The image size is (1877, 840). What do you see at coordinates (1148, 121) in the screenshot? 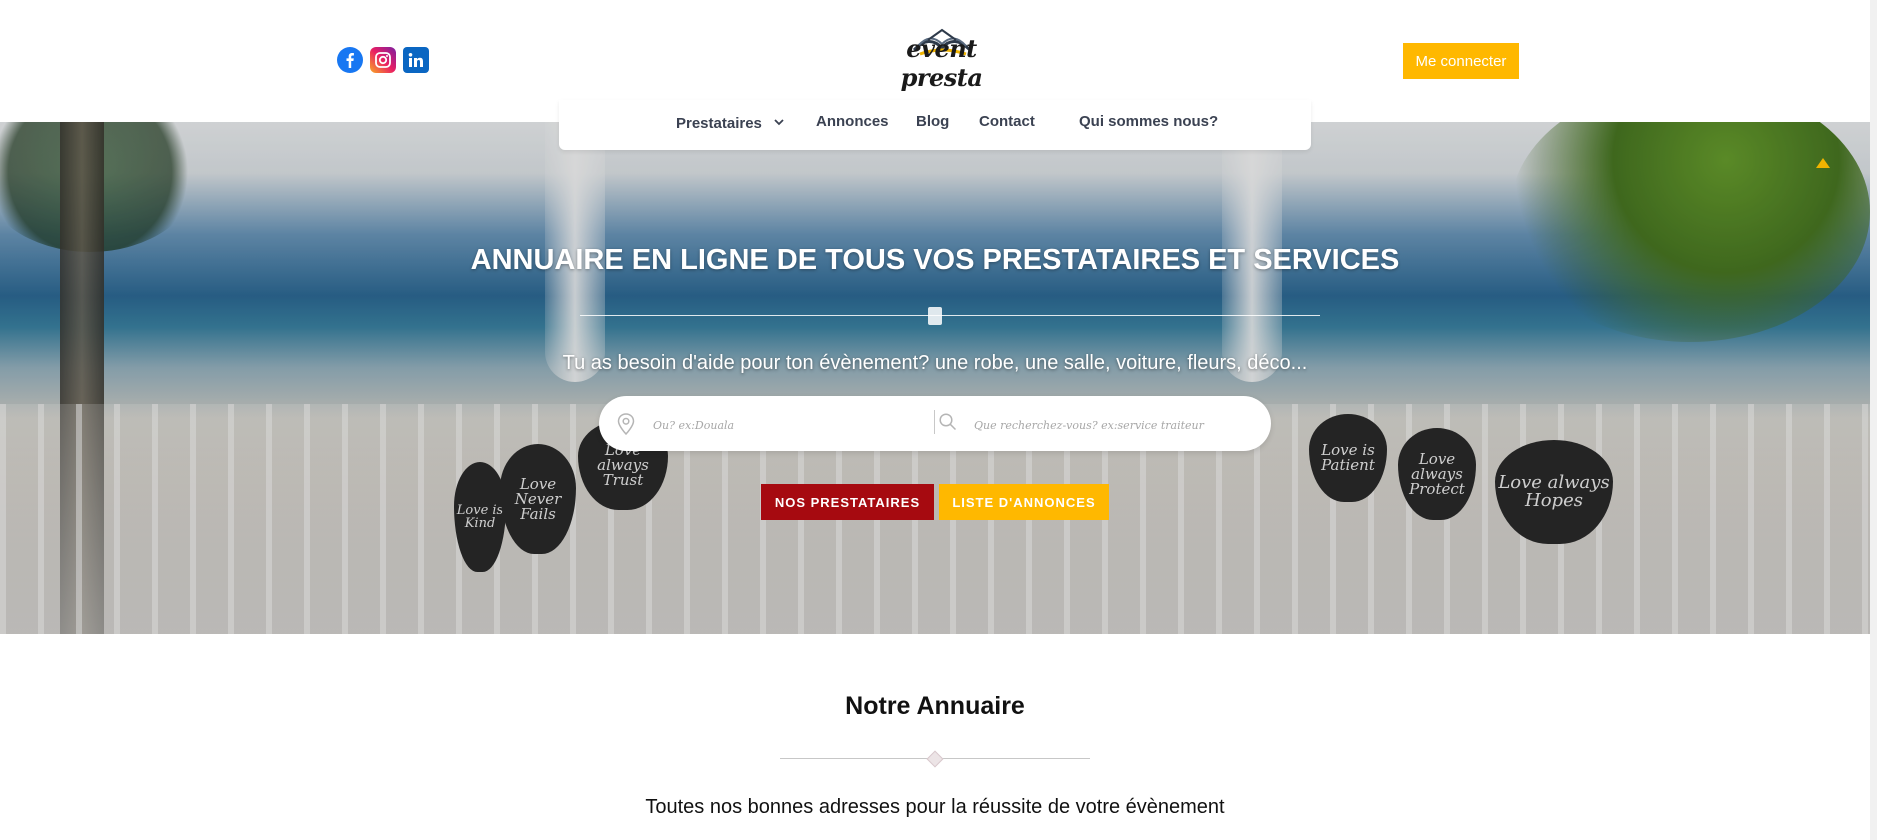
I see `nav-item-qui-sommes-nous: Qui sommes nous?` at bounding box center [1148, 121].